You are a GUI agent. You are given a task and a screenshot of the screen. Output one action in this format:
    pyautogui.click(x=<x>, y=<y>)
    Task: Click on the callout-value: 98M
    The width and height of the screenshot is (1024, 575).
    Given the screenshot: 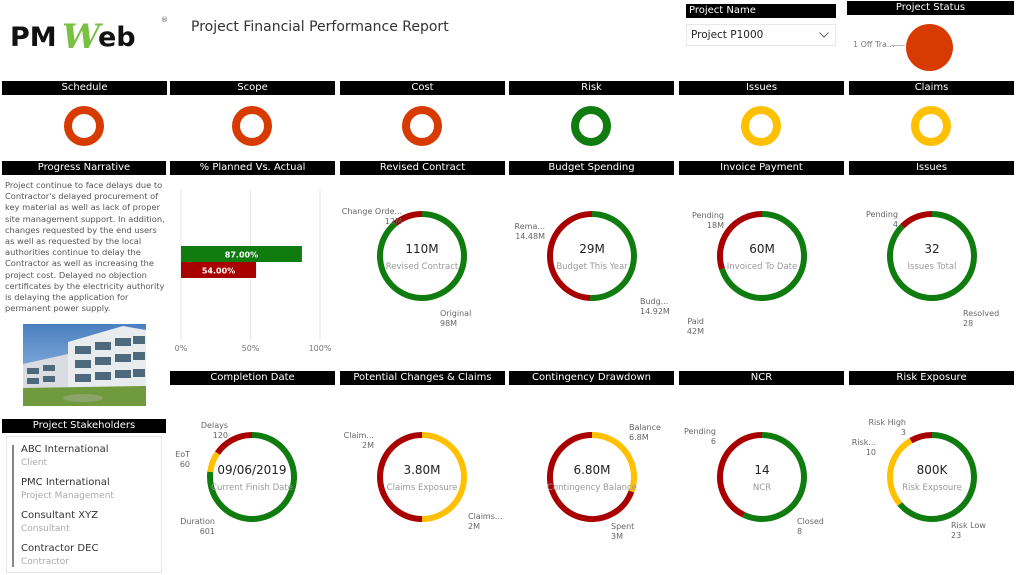 What is the action you would take?
    pyautogui.click(x=449, y=323)
    